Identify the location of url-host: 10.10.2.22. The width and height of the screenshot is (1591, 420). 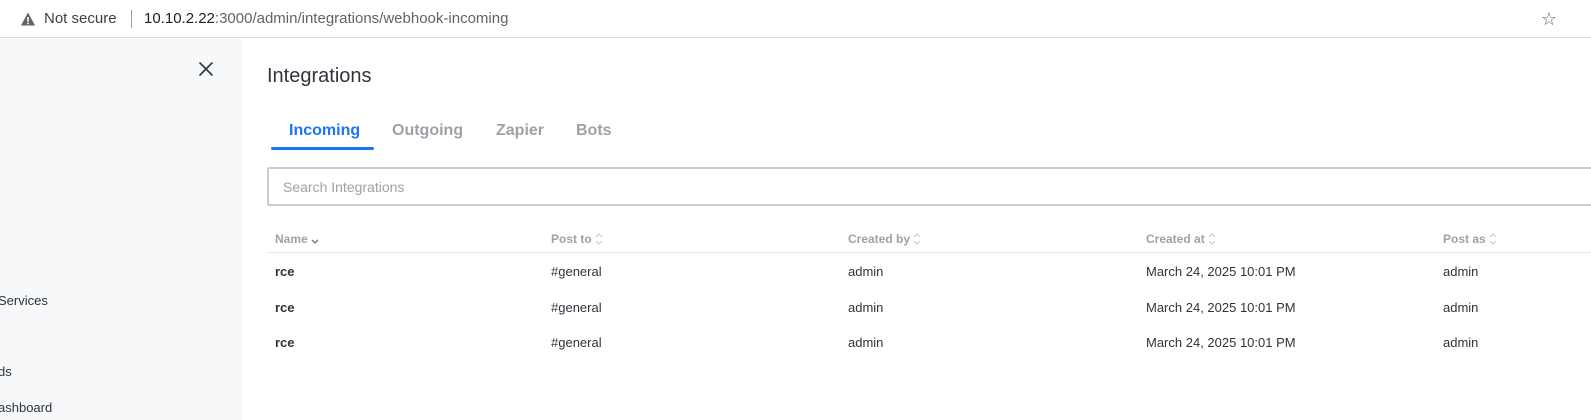
(179, 18).